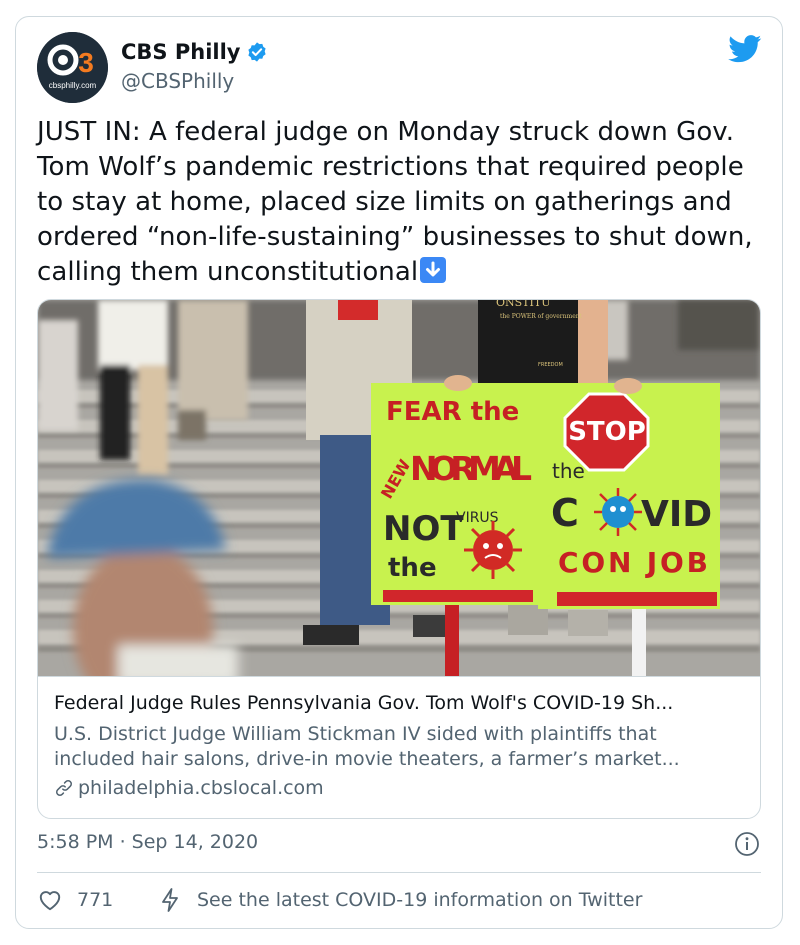 Image resolution: width=800 pixels, height=945 pixels. Describe the element at coordinates (75, 900) in the screenshot. I see `like-button: 771` at that location.